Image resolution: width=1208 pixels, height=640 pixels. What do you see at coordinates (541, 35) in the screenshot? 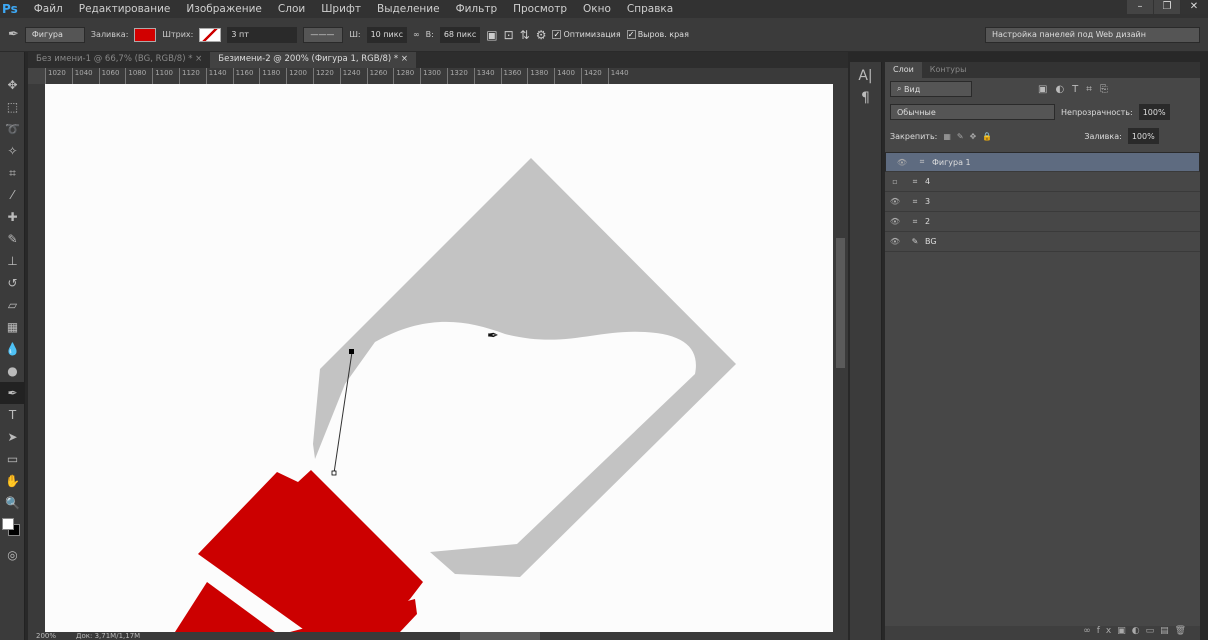
I see `gear-icon: ⚙` at bounding box center [541, 35].